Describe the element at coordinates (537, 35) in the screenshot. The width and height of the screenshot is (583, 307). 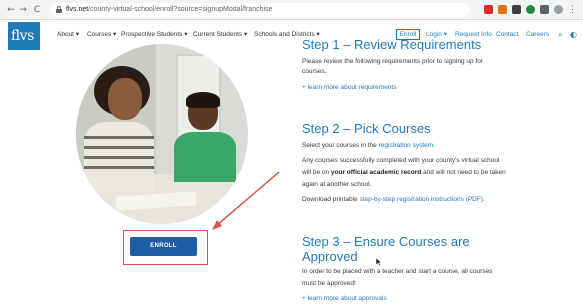
I see `careers-link: Careers` at that location.